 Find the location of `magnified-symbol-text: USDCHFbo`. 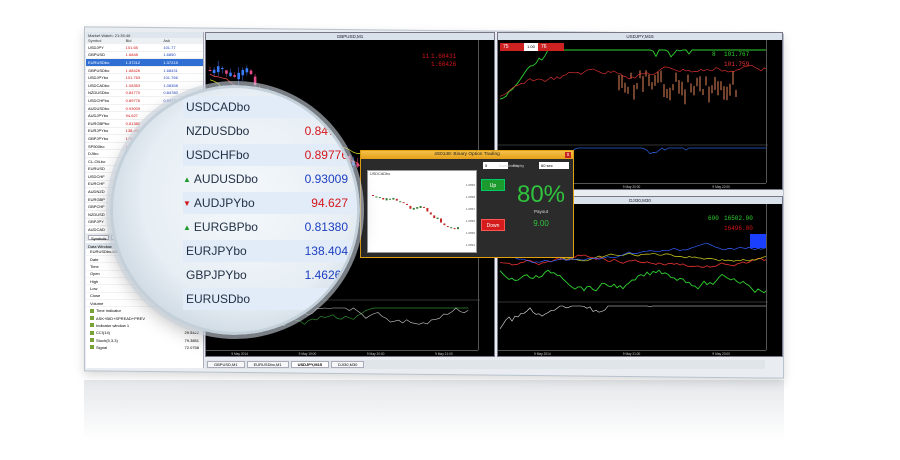

magnified-symbol-text: USDCHFbo is located at coordinates (218, 155).